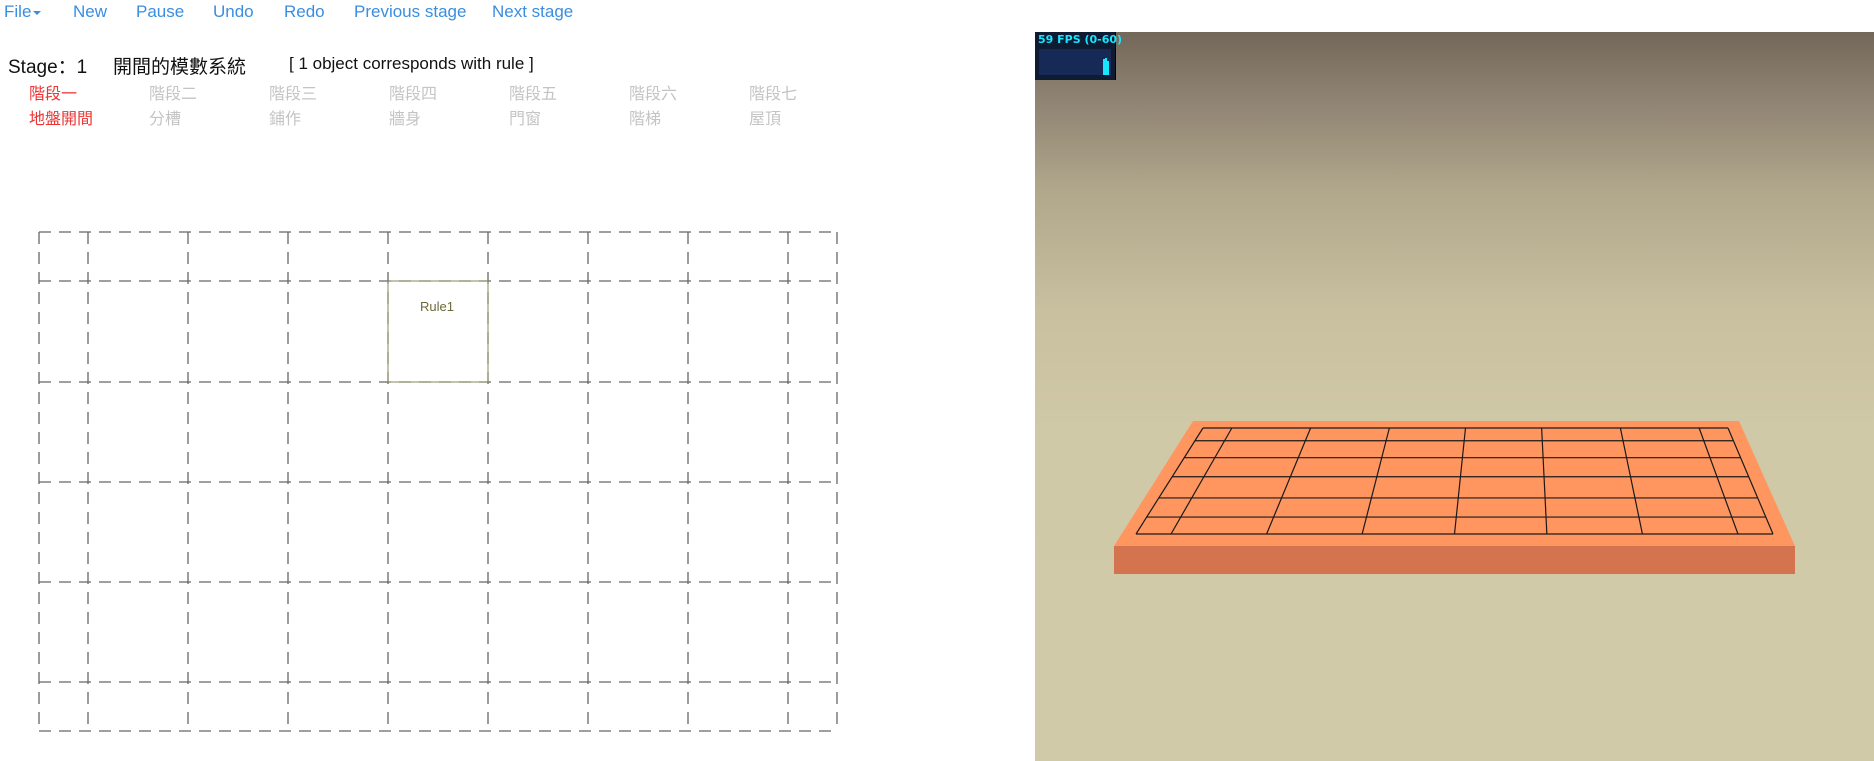  I want to click on platform-top-face, so click(1454, 483).